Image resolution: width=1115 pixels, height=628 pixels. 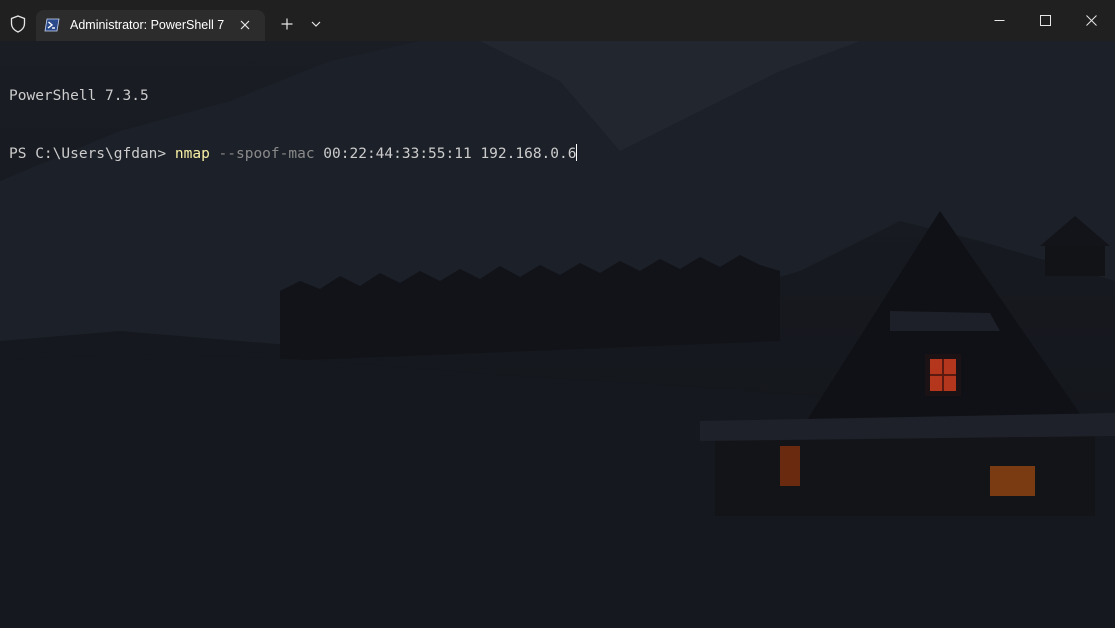 I want to click on close-window-button, so click(x=1091, y=20).